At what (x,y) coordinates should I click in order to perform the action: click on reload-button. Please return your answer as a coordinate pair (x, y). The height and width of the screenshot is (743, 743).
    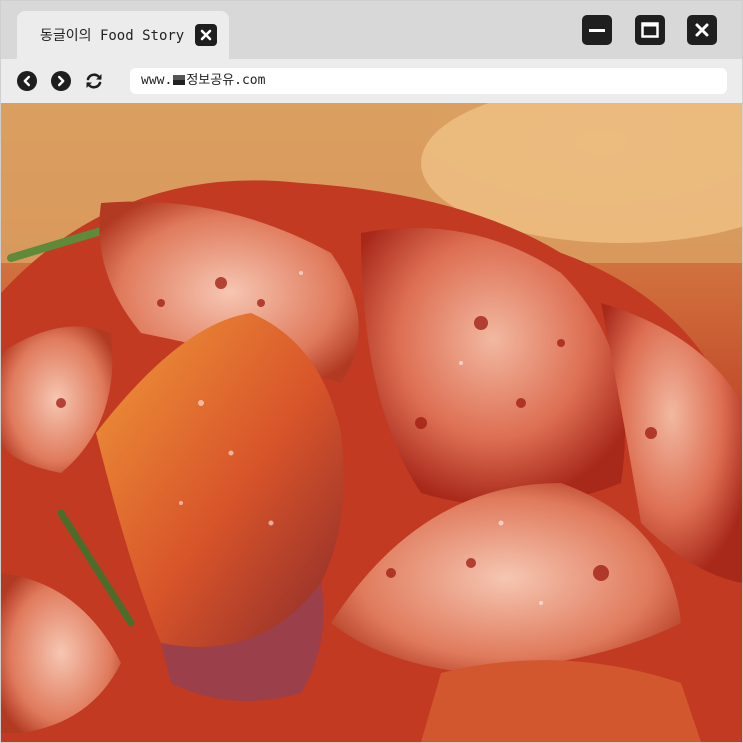
    Looking at the image, I should click on (94, 81).